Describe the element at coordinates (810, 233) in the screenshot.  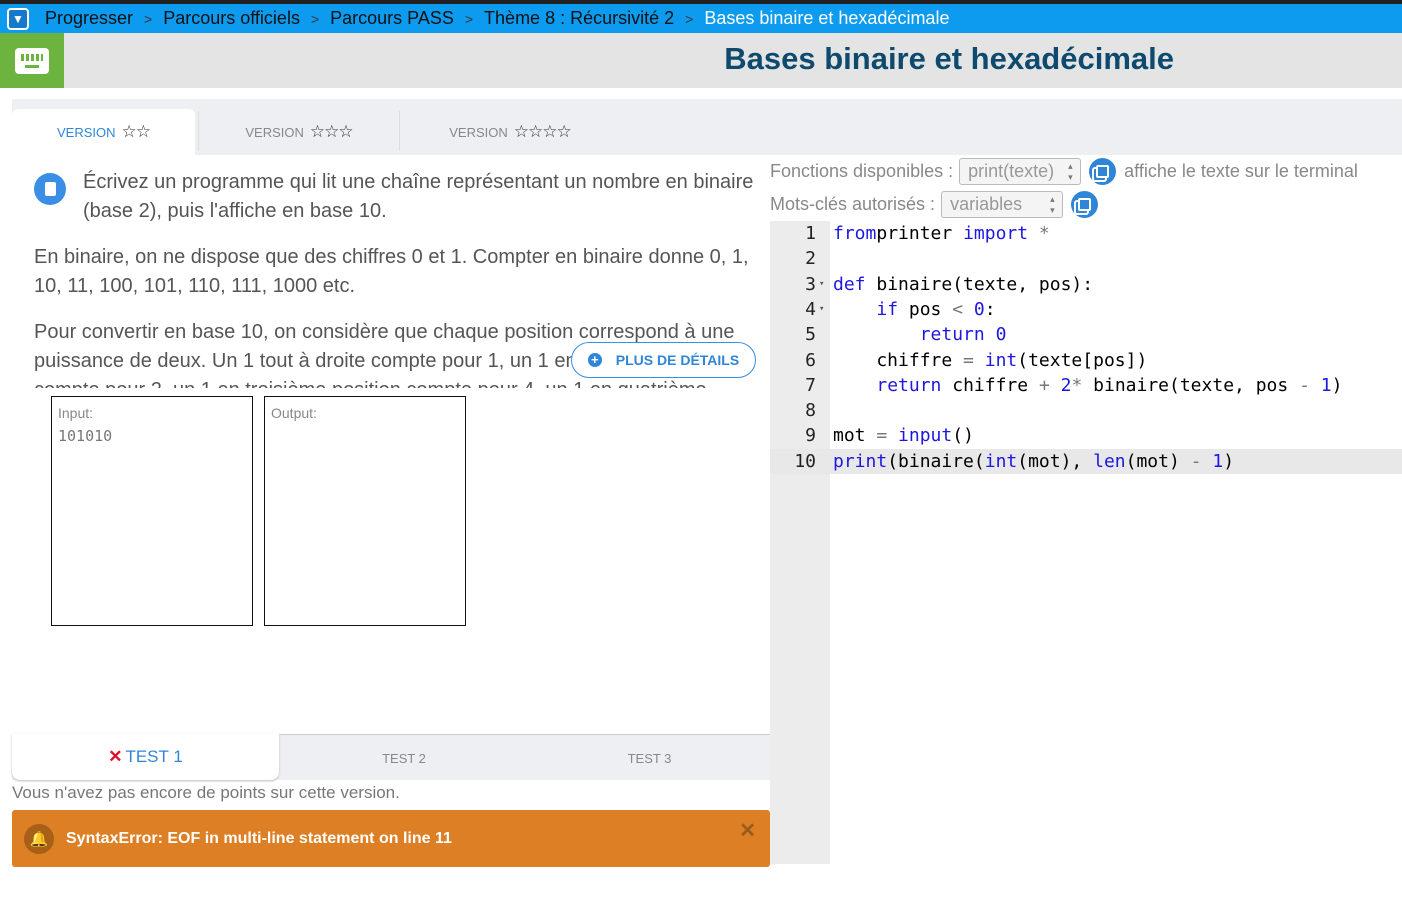
I see `line-number: 1` at that location.